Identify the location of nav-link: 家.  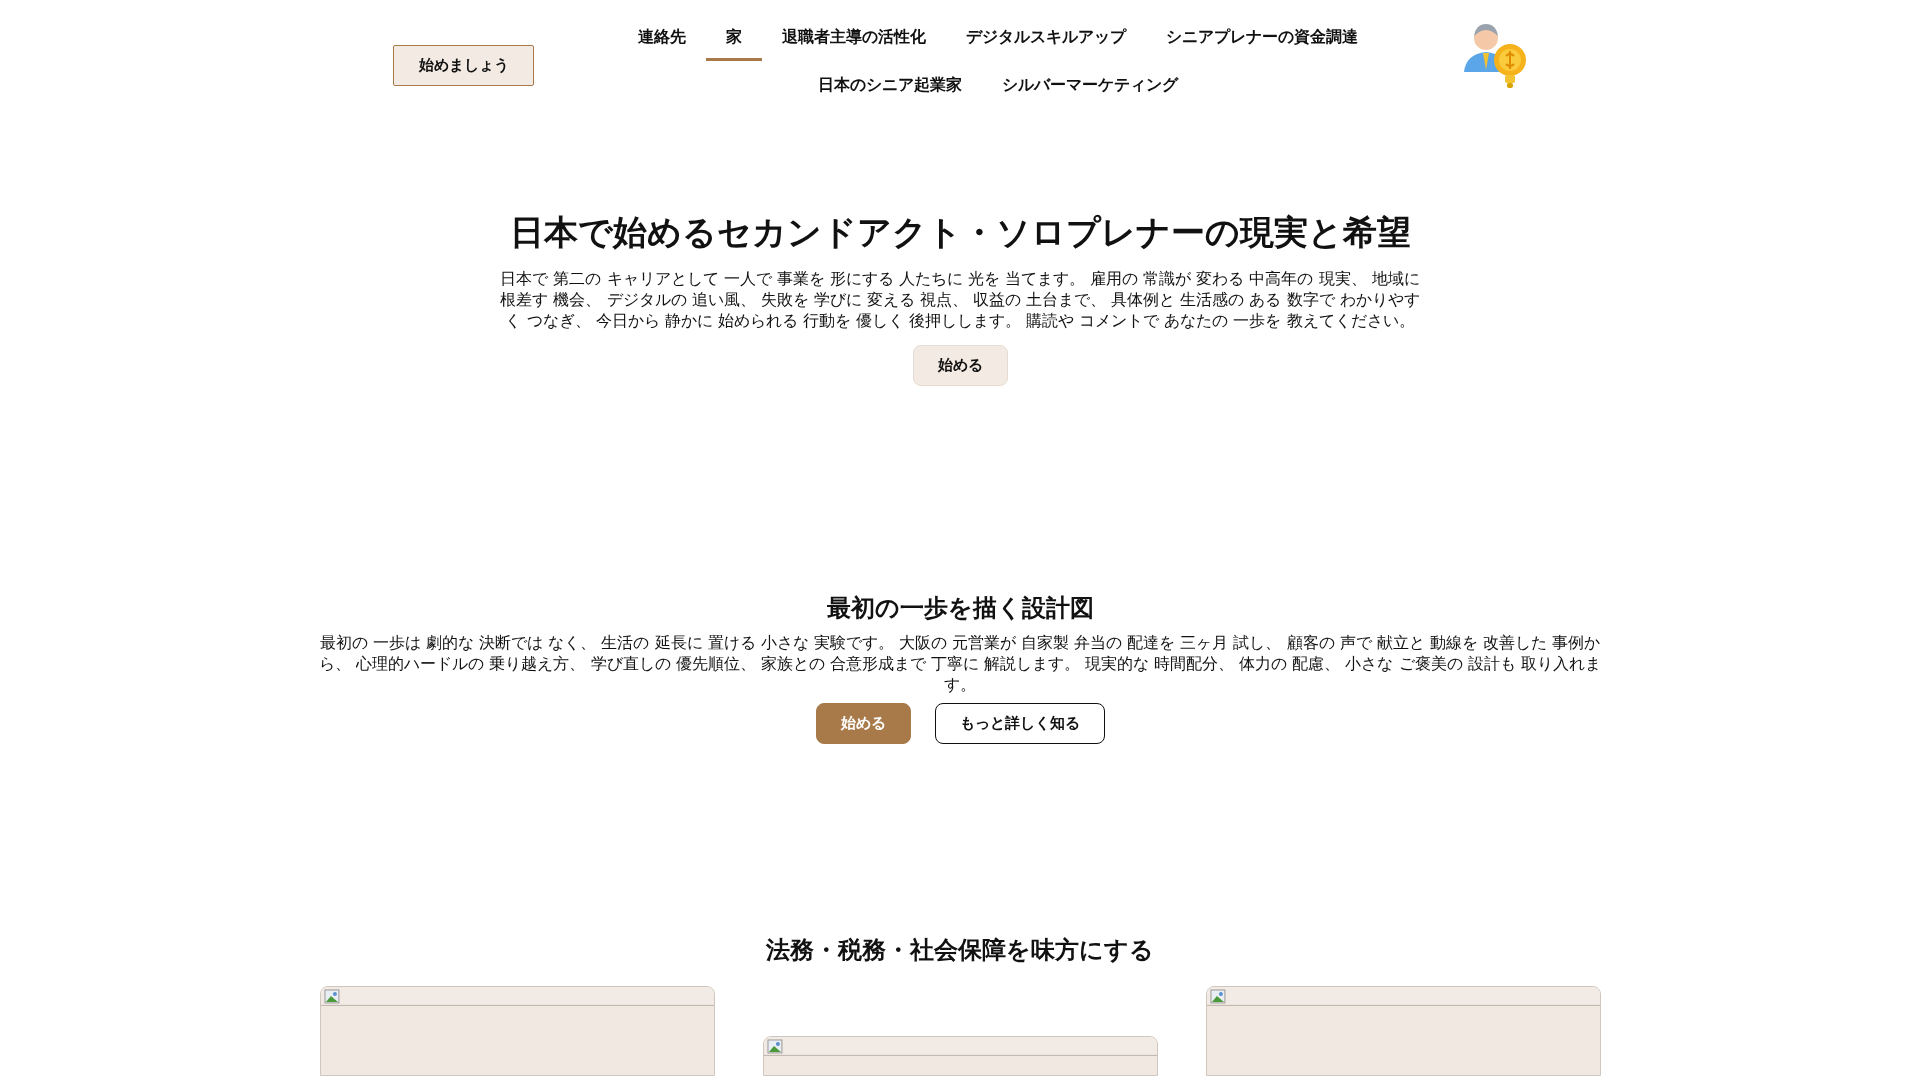
(734, 37).